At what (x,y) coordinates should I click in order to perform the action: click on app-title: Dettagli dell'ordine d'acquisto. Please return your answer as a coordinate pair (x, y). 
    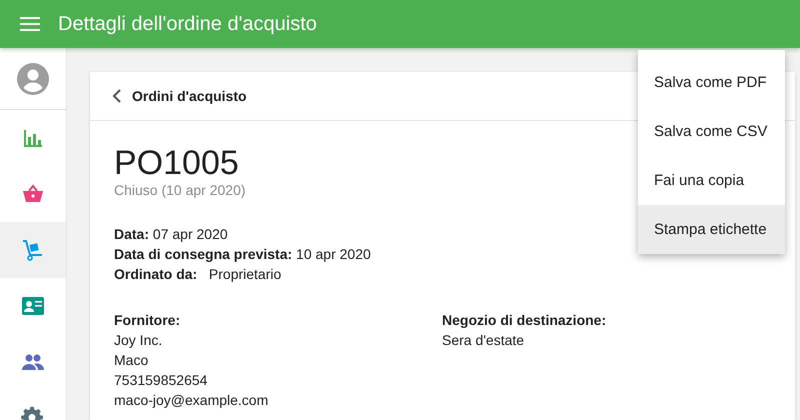
    Looking at the image, I should click on (187, 24).